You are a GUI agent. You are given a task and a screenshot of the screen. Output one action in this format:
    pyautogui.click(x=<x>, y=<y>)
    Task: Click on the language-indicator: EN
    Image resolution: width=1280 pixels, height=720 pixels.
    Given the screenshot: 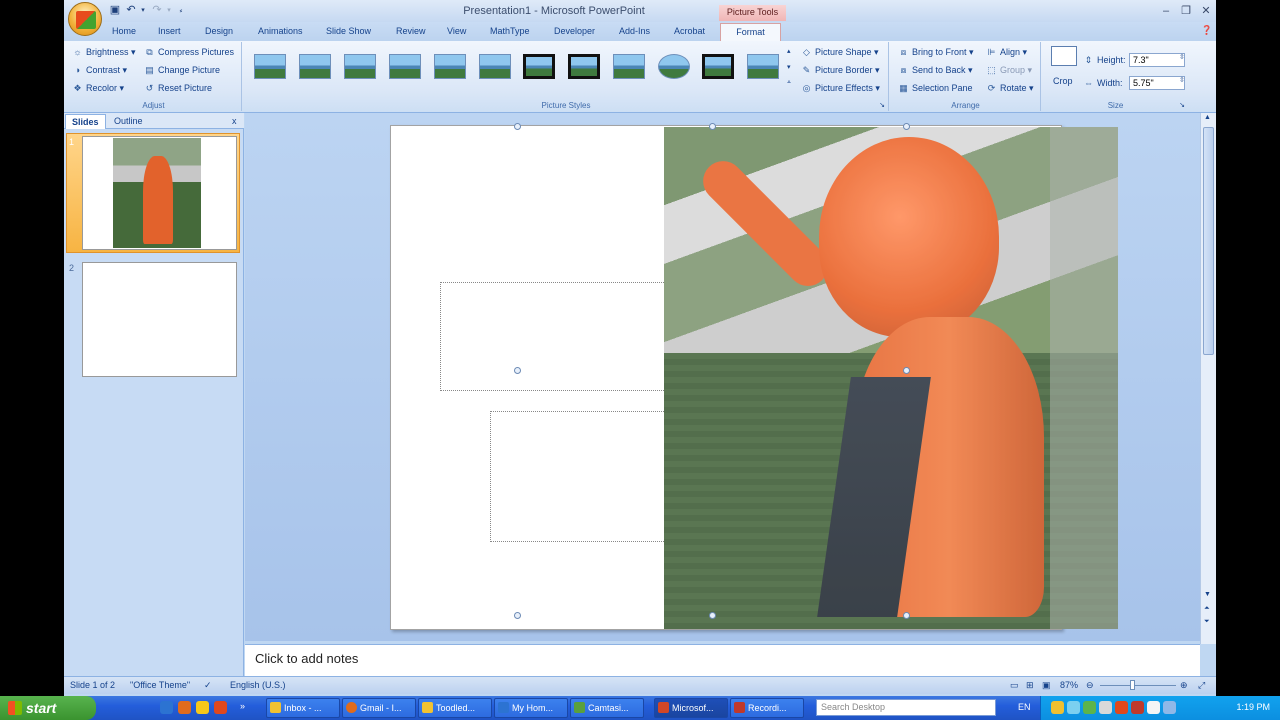 What is the action you would take?
    pyautogui.click(x=1024, y=707)
    